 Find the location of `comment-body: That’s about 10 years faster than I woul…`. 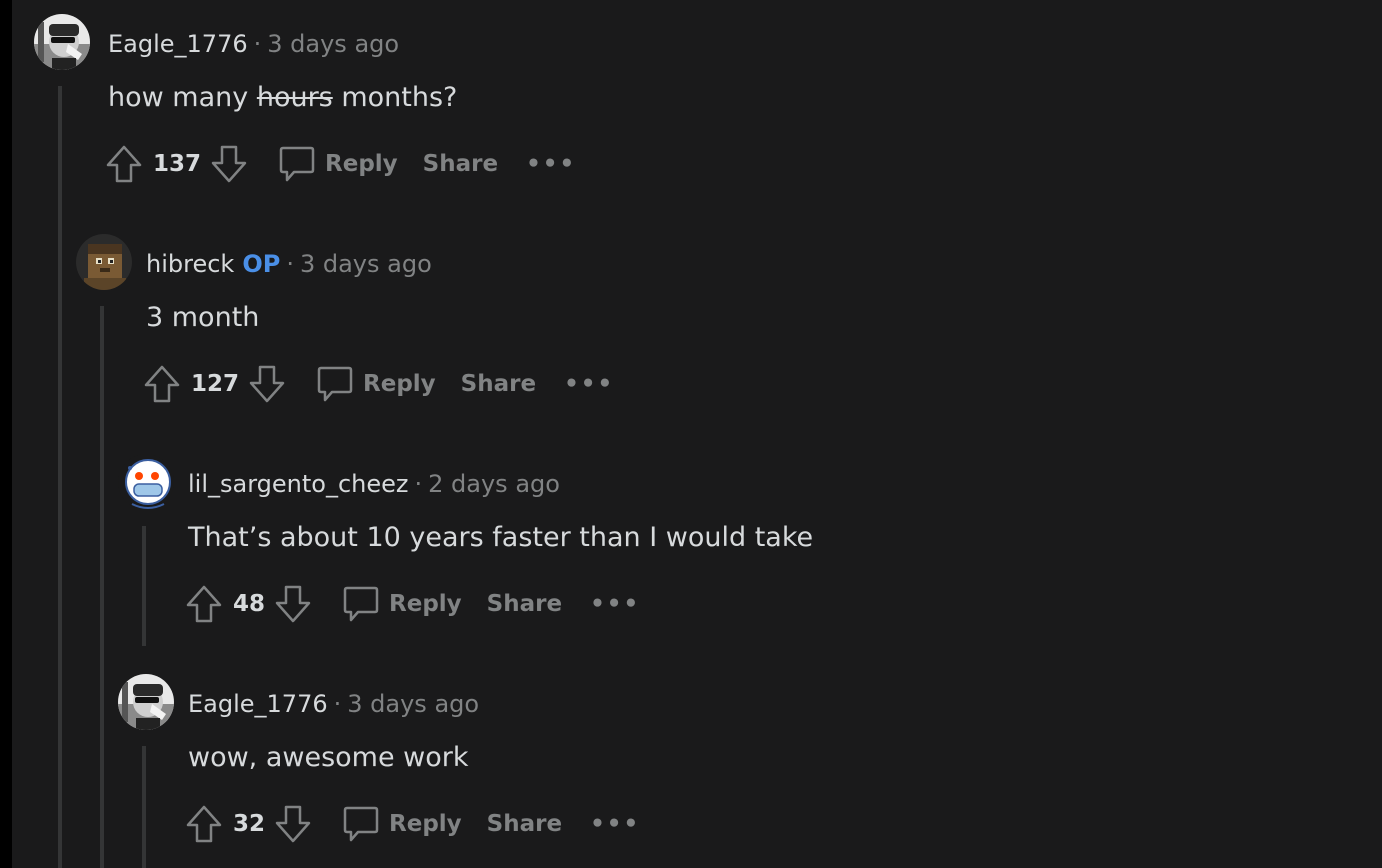

comment-body: That’s about 10 years faster than I woul… is located at coordinates (501, 537).